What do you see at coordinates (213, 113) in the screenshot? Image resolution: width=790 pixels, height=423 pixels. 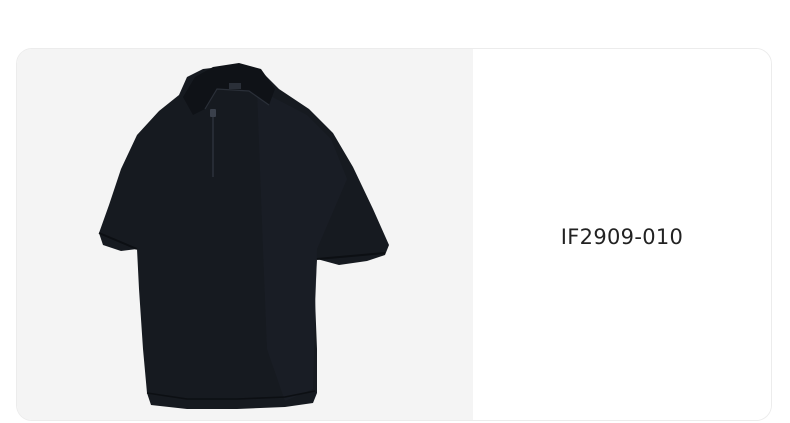 I see `zipper-pull` at bounding box center [213, 113].